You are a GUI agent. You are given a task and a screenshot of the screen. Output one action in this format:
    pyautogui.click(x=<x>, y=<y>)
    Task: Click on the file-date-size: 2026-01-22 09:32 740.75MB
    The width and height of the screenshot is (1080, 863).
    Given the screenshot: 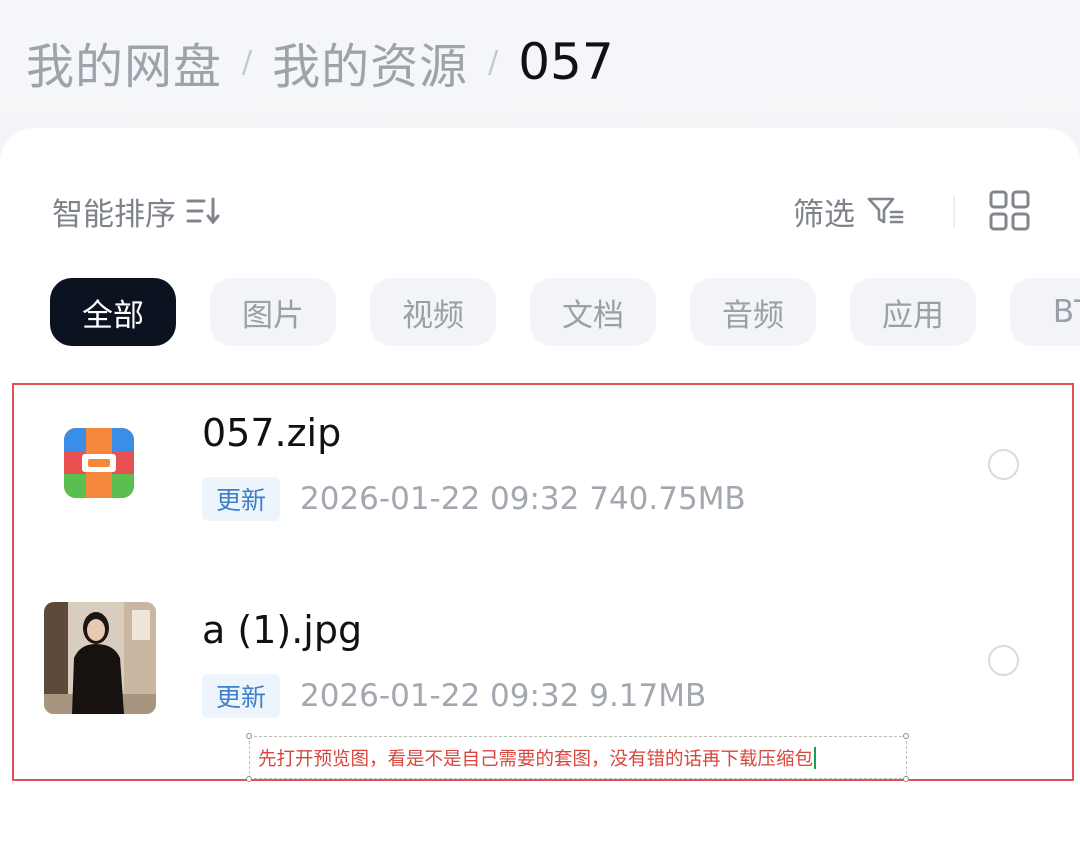 What is the action you would take?
    pyautogui.click(x=523, y=499)
    